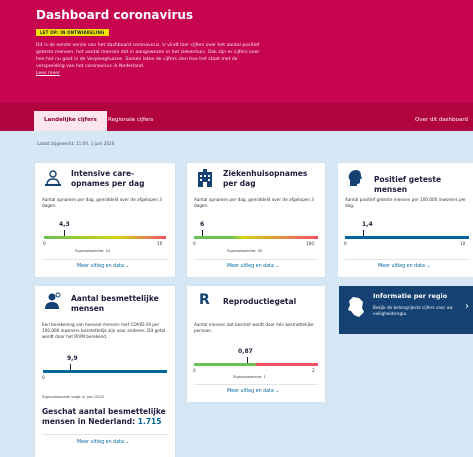 The image size is (473, 457). What do you see at coordinates (53, 303) in the screenshot?
I see `person-virus-icon` at bounding box center [53, 303].